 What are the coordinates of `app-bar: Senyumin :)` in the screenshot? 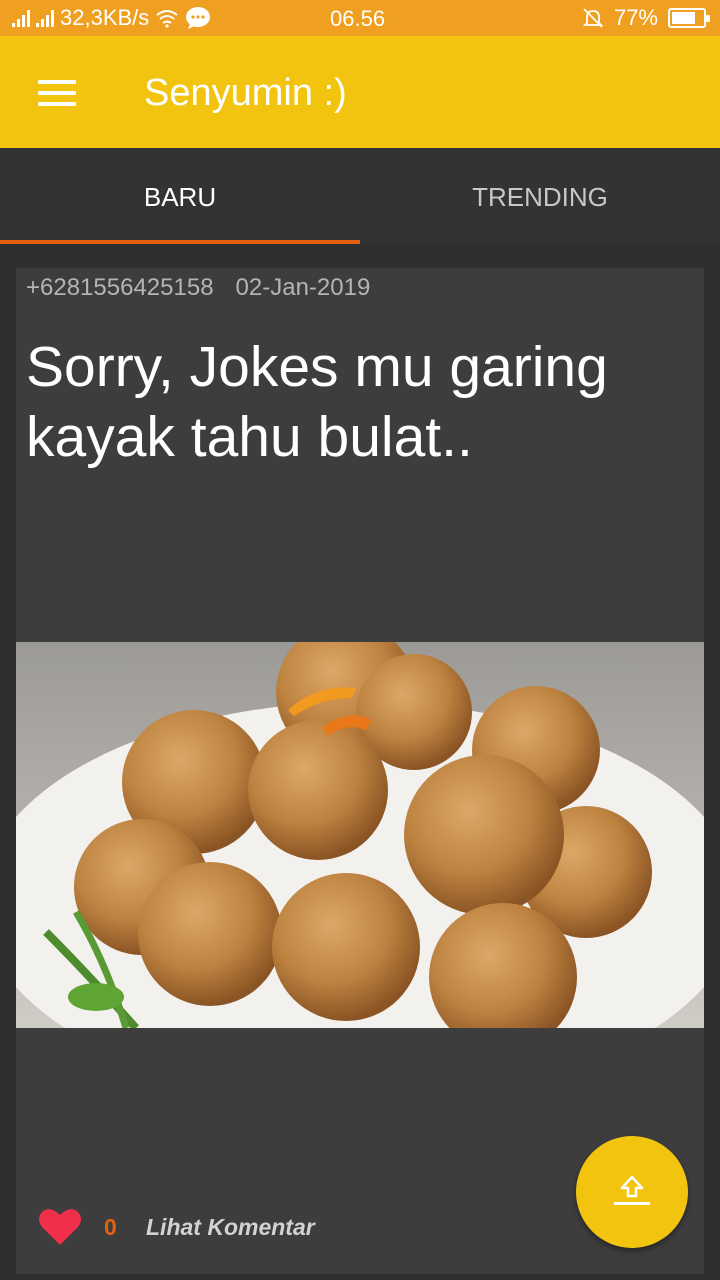 It's located at (360, 92).